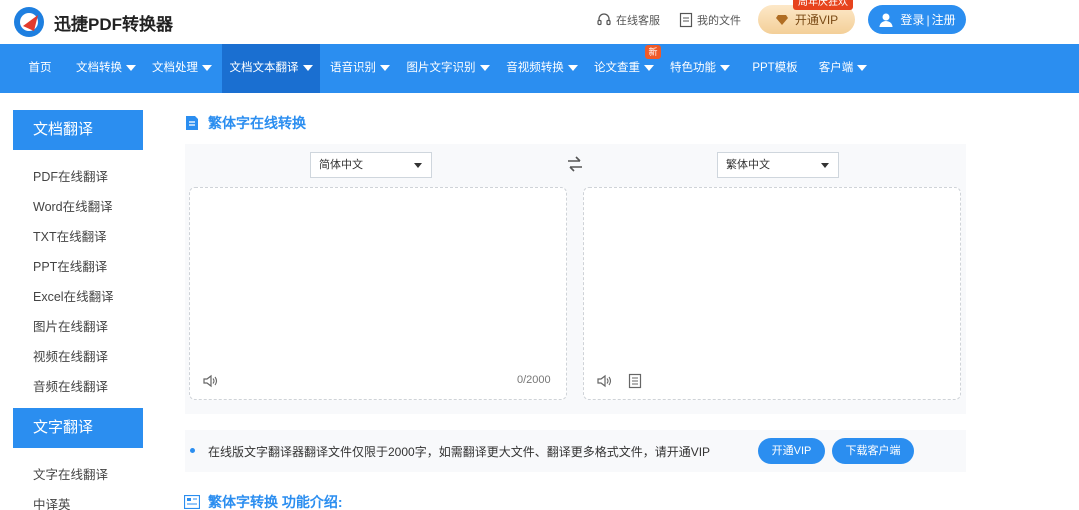  I want to click on target-language-select: 繁体中文, so click(778, 165).